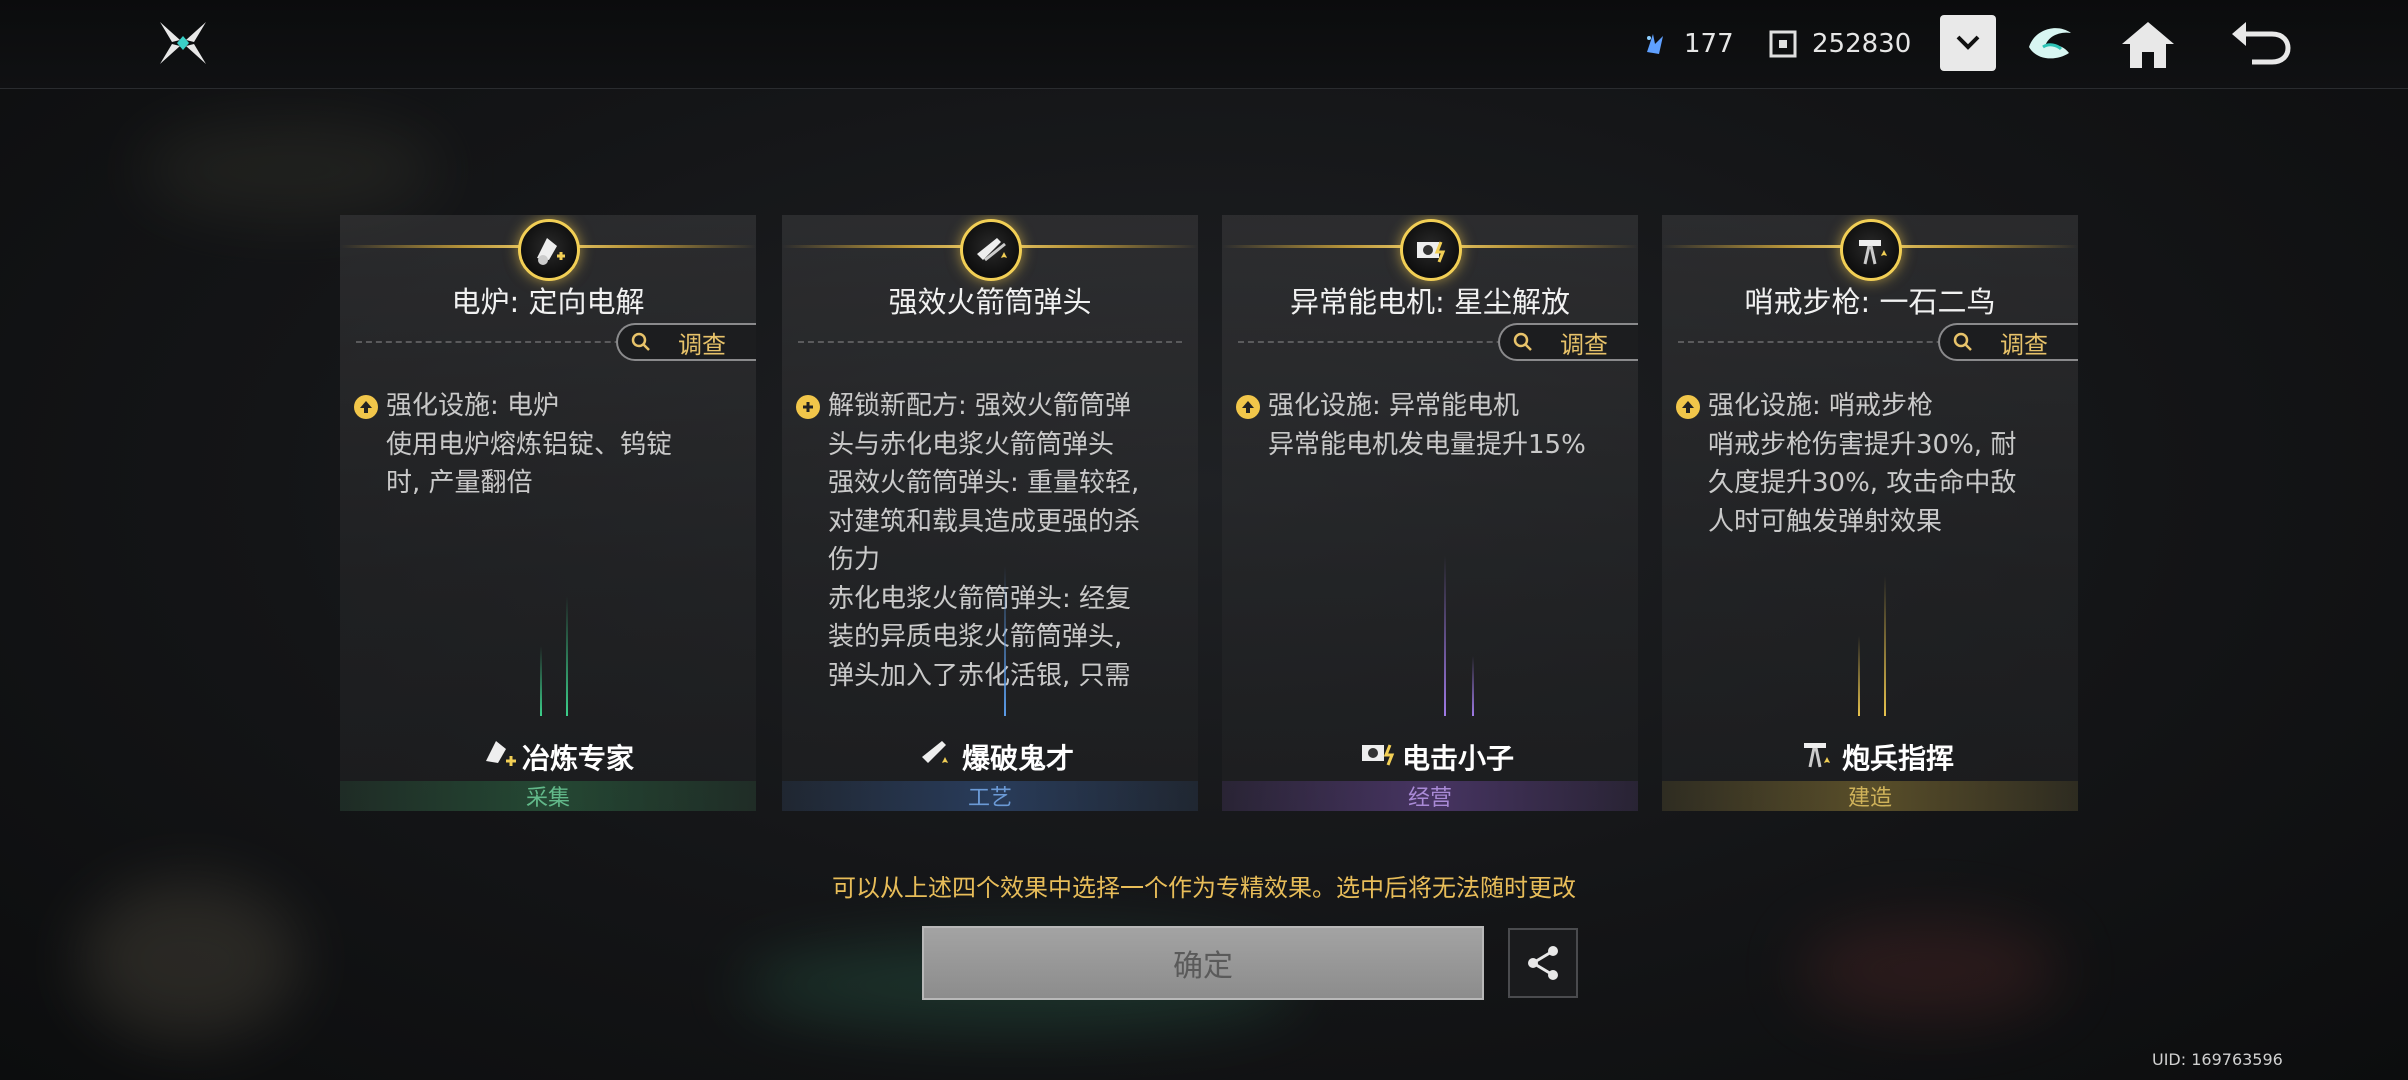 This screenshot has height=1080, width=2408. I want to click on home-button, so click(2148, 44).